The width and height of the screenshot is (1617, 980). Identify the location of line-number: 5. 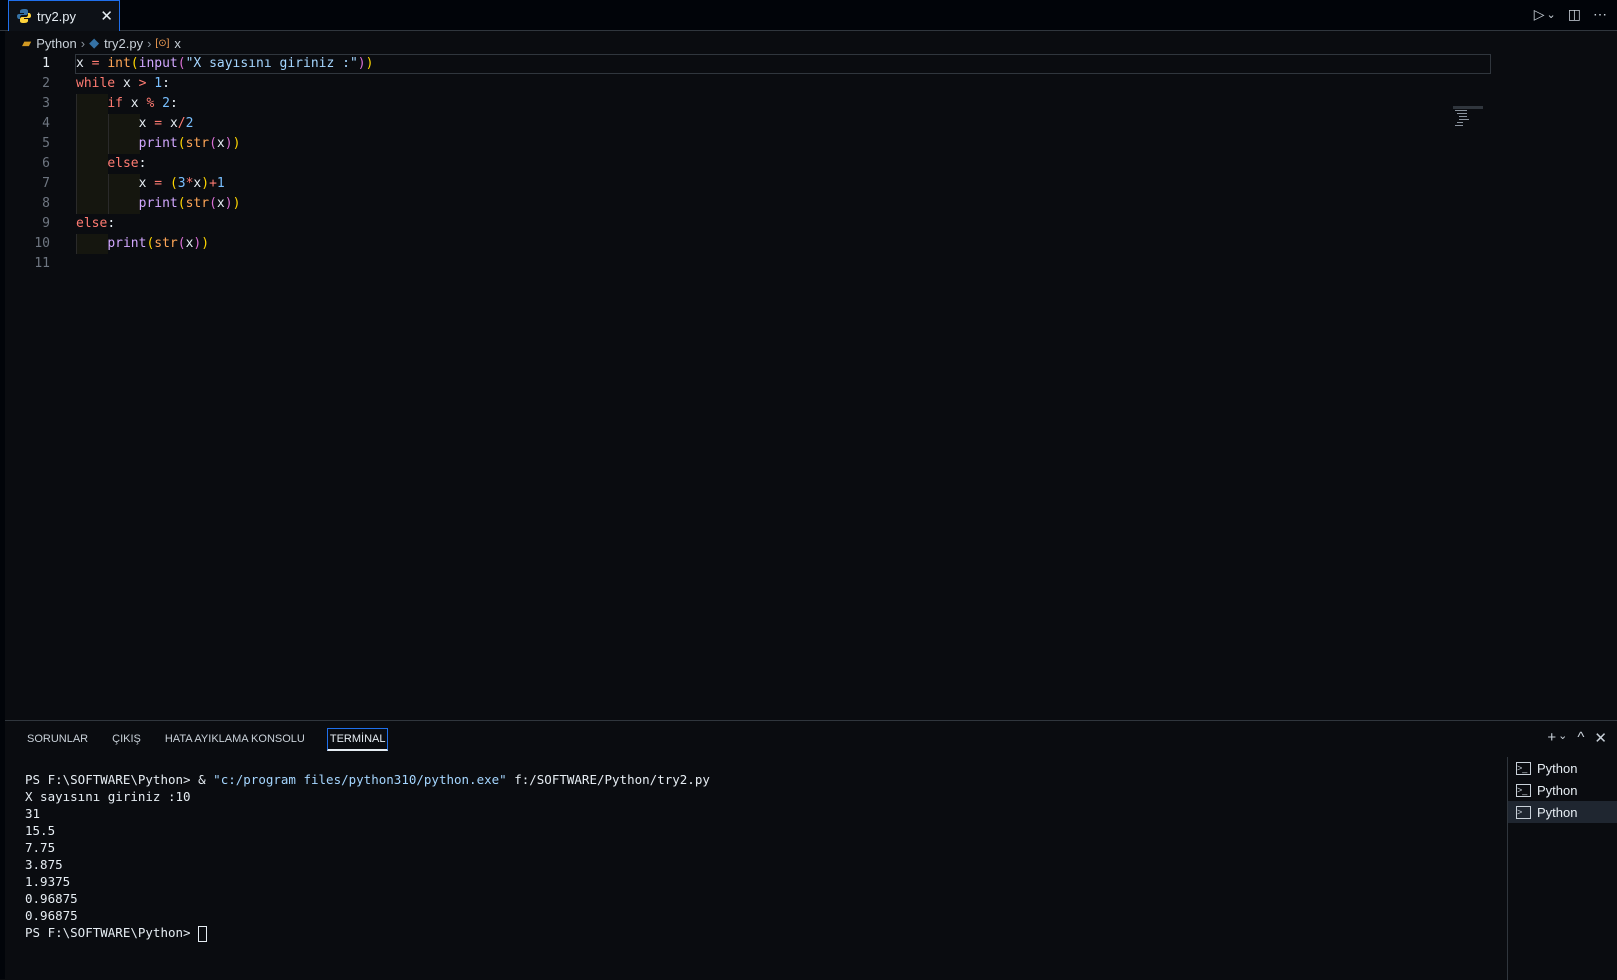
(46, 143).